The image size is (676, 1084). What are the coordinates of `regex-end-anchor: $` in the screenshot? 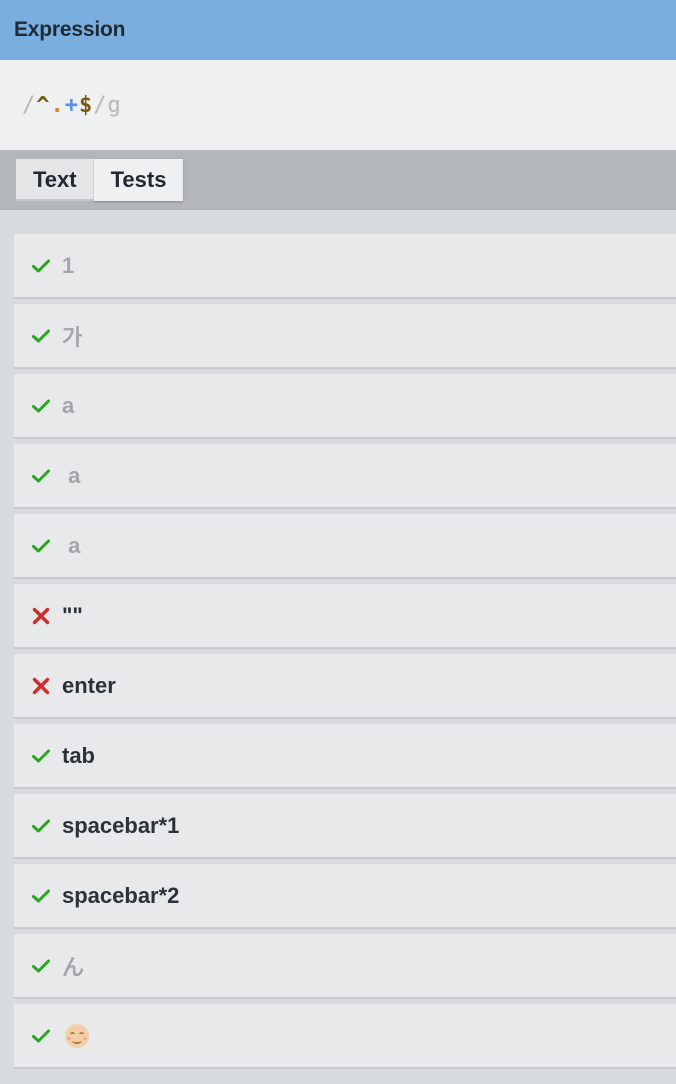 It's located at (86, 105).